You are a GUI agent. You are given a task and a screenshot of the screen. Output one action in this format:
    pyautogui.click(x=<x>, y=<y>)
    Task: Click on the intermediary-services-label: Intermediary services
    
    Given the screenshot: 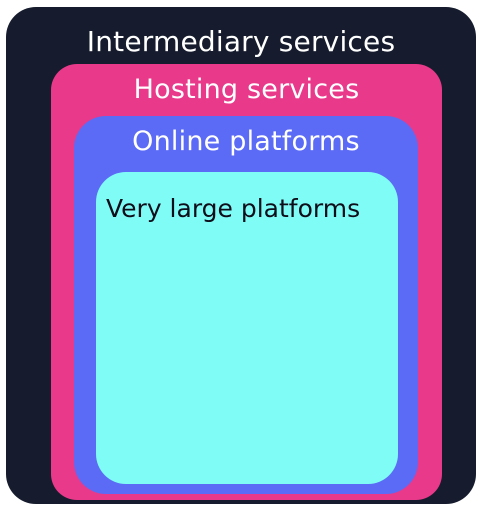 What is the action you would take?
    pyautogui.click(x=241, y=41)
    